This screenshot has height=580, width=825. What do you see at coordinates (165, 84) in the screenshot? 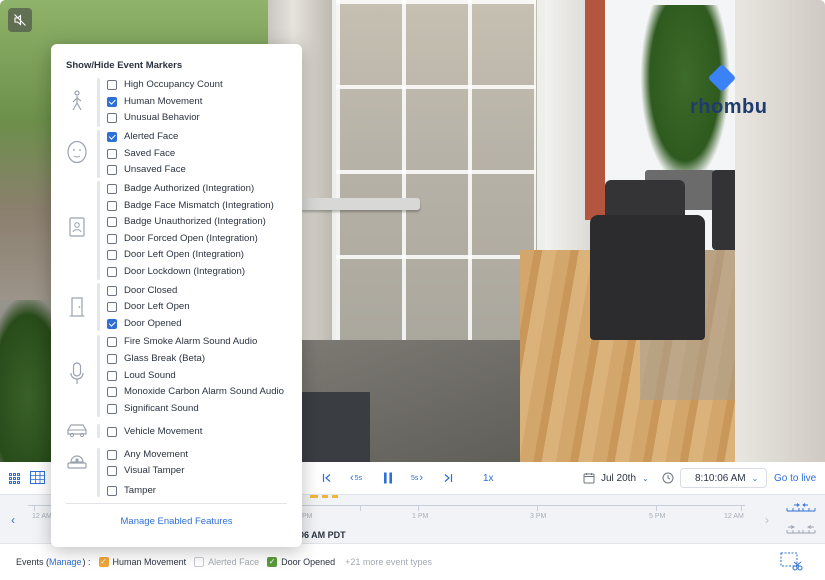
I see `option-high-occupancy-count: High Occupancy Count` at bounding box center [165, 84].